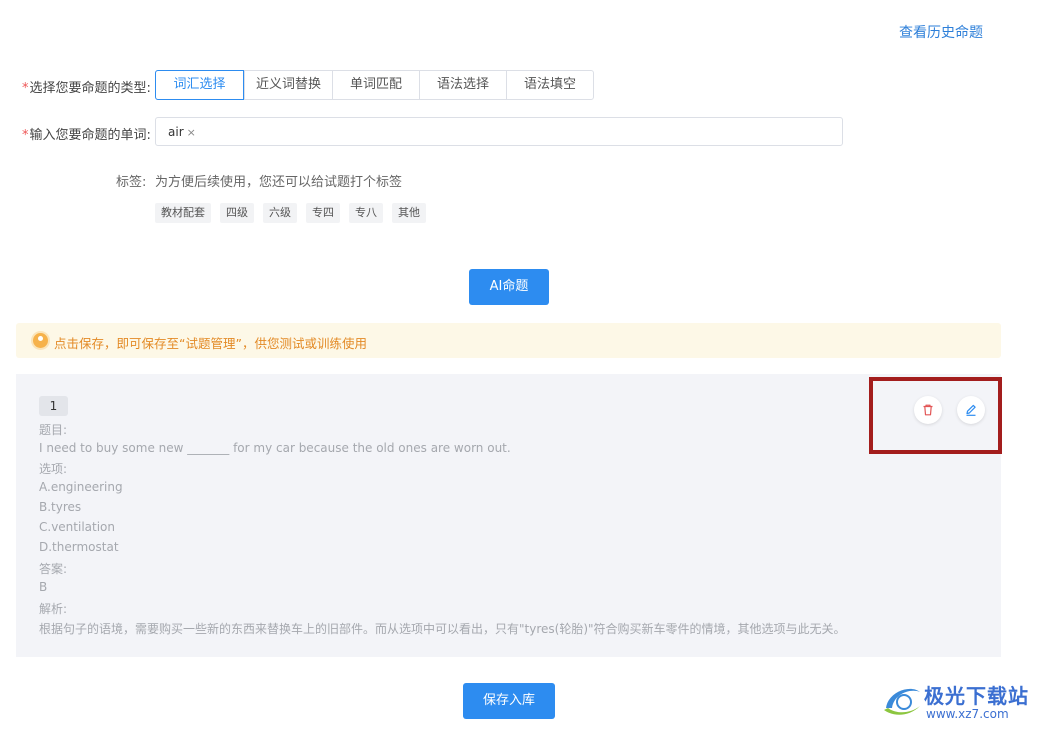 The image size is (1039, 731). I want to click on save-notice: 点击保存，即可保存至“试题管理”，供您测试或训练使用, so click(508, 340).